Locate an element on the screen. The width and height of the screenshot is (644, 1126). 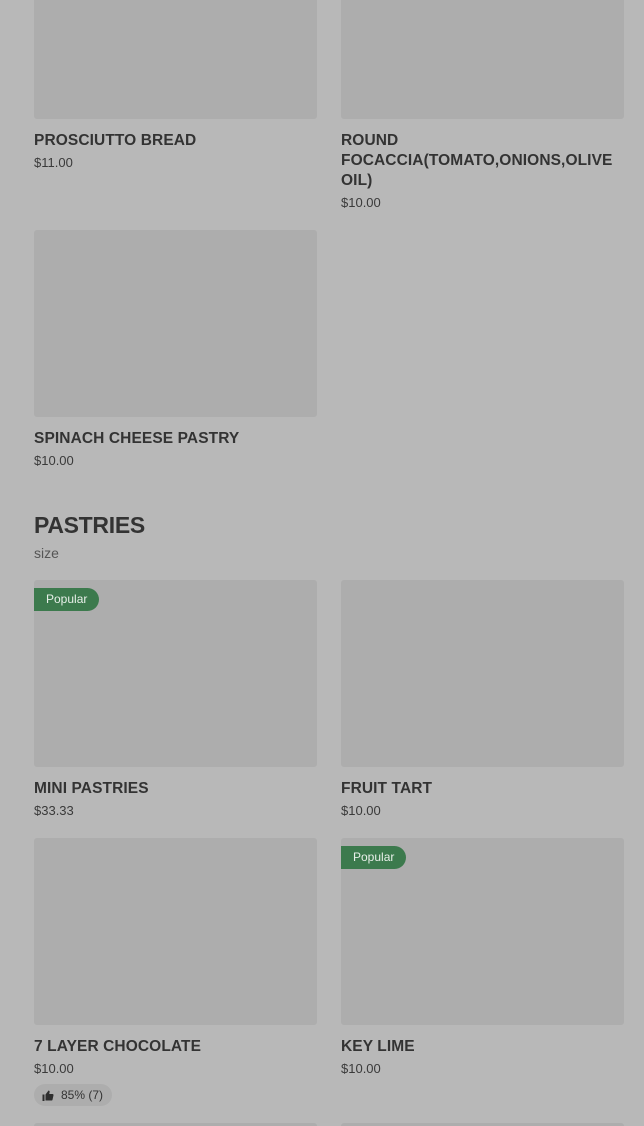
item-name: PROSCIUTTO BREAD is located at coordinates (175, 141).